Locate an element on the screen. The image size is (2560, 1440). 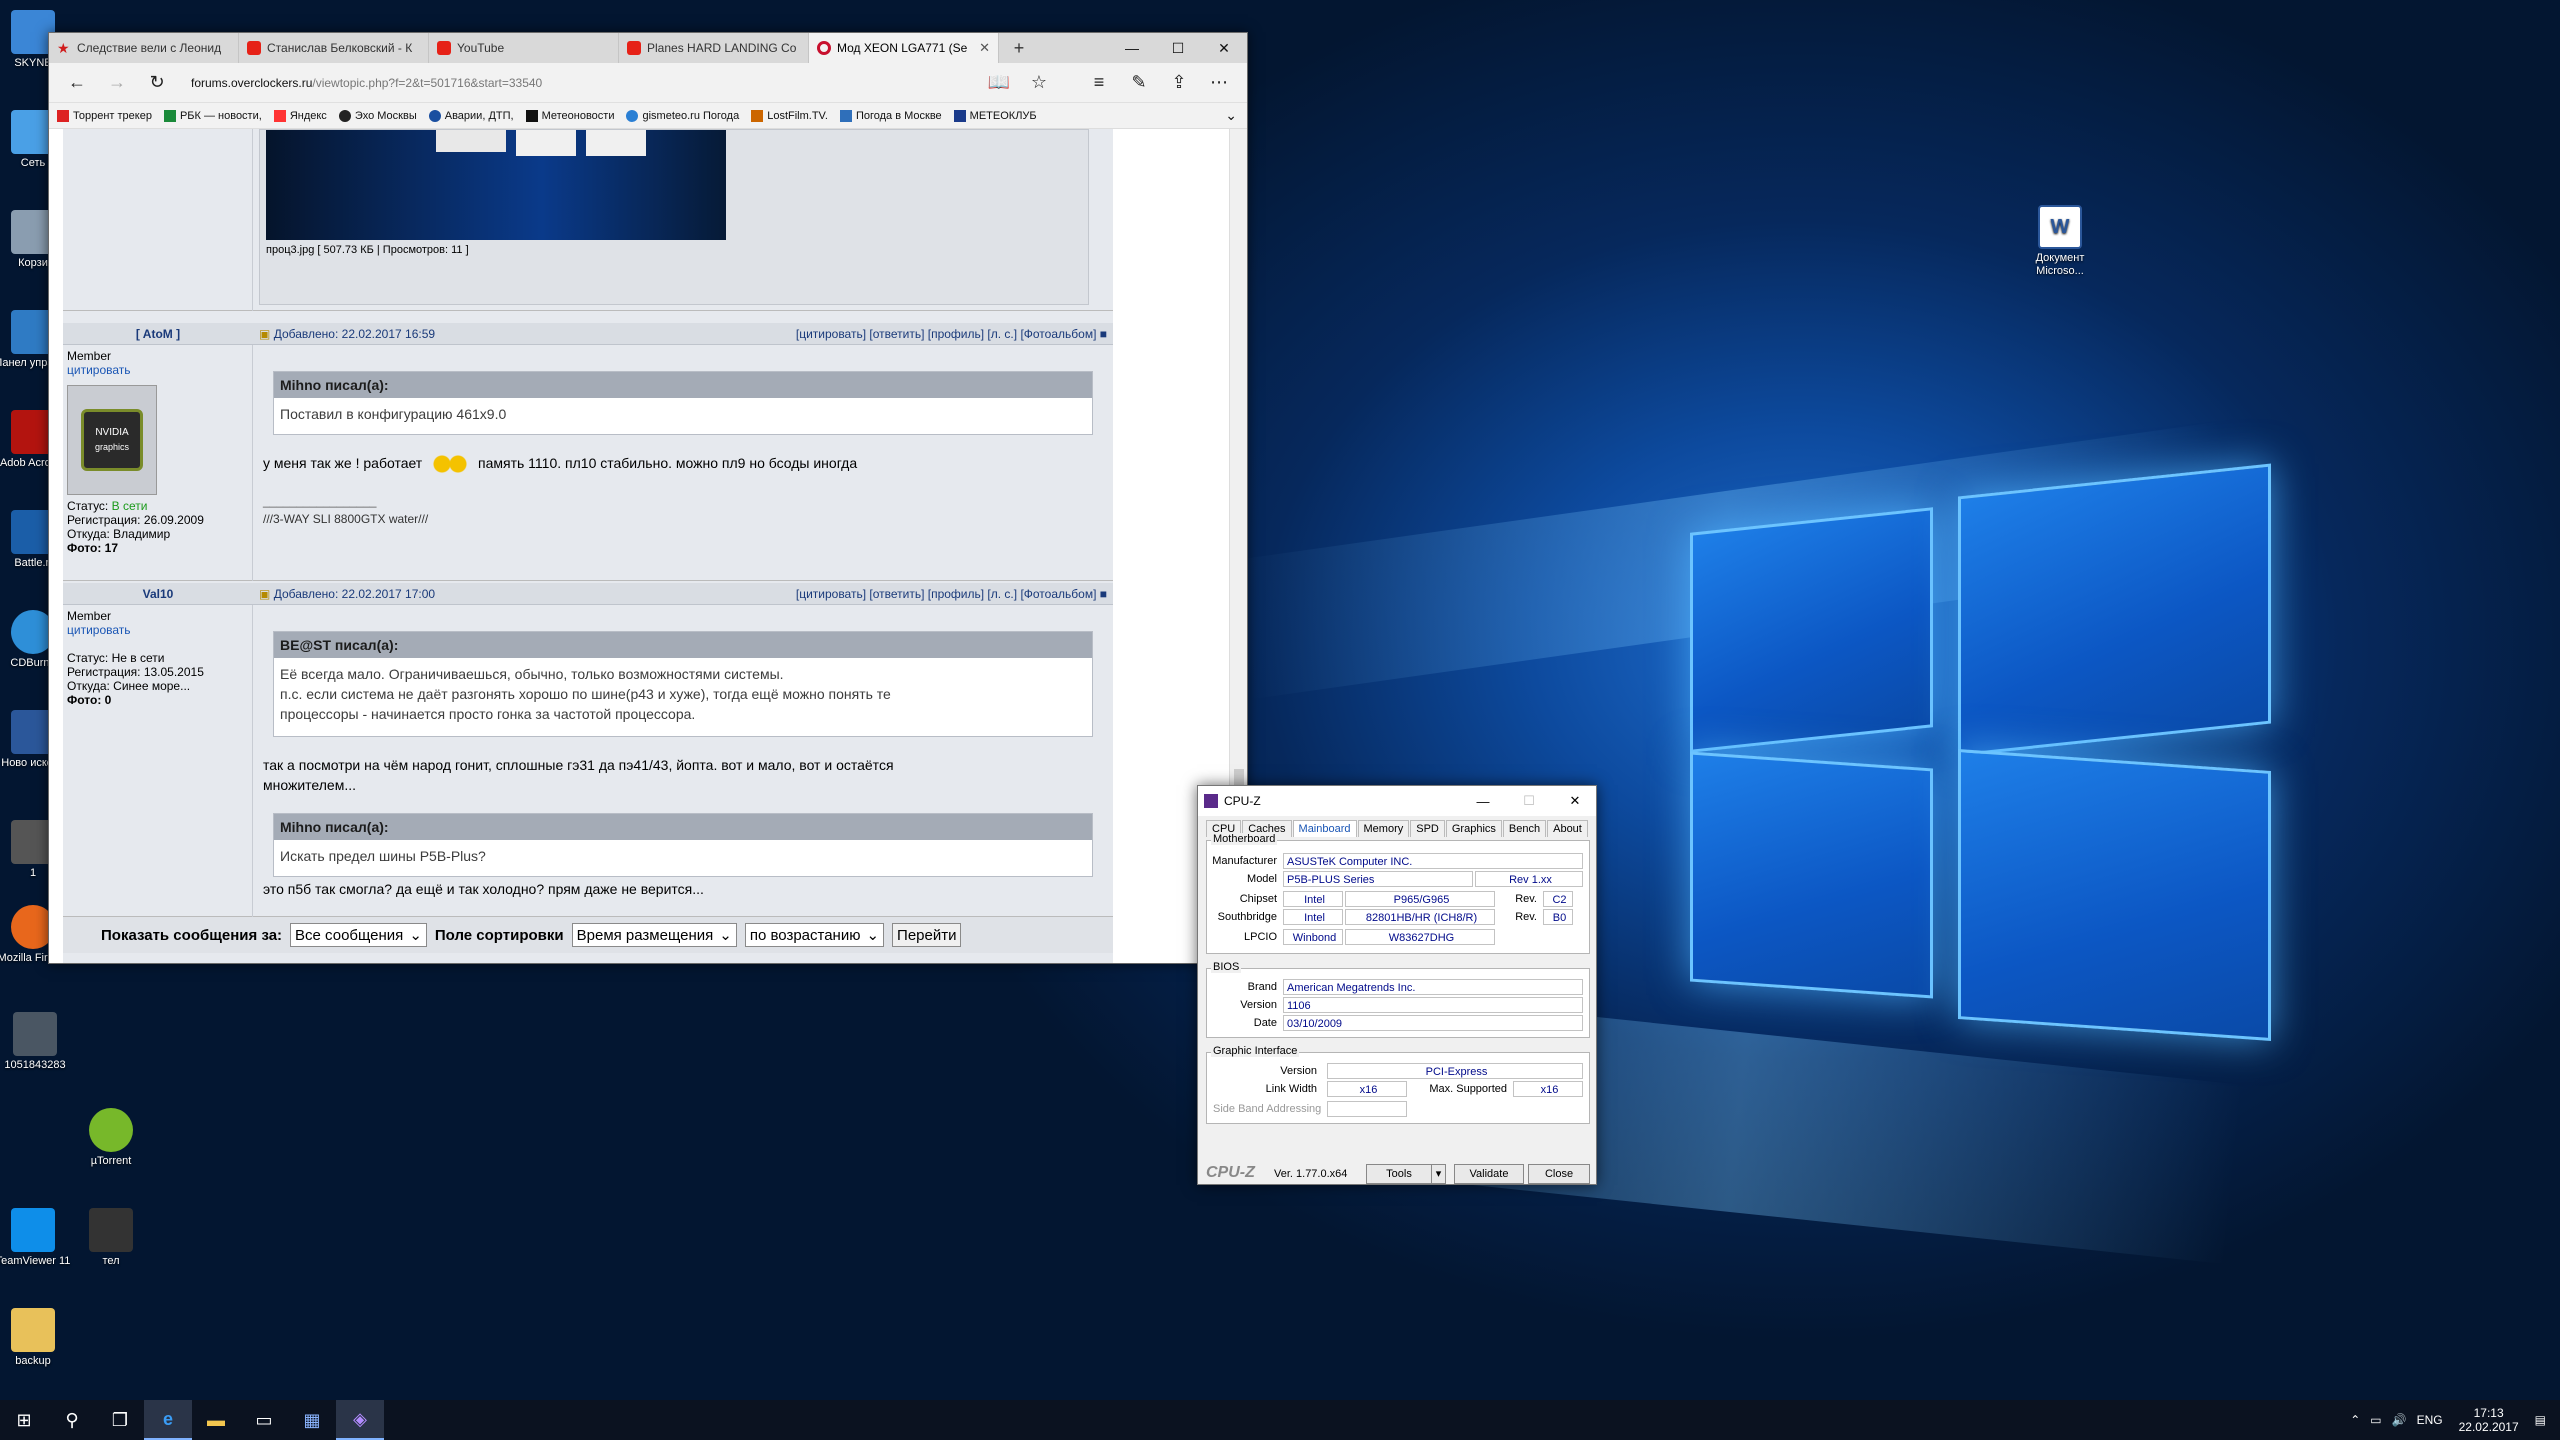
taskbar-cpuz: ◈ is located at coordinates (360, 1420).